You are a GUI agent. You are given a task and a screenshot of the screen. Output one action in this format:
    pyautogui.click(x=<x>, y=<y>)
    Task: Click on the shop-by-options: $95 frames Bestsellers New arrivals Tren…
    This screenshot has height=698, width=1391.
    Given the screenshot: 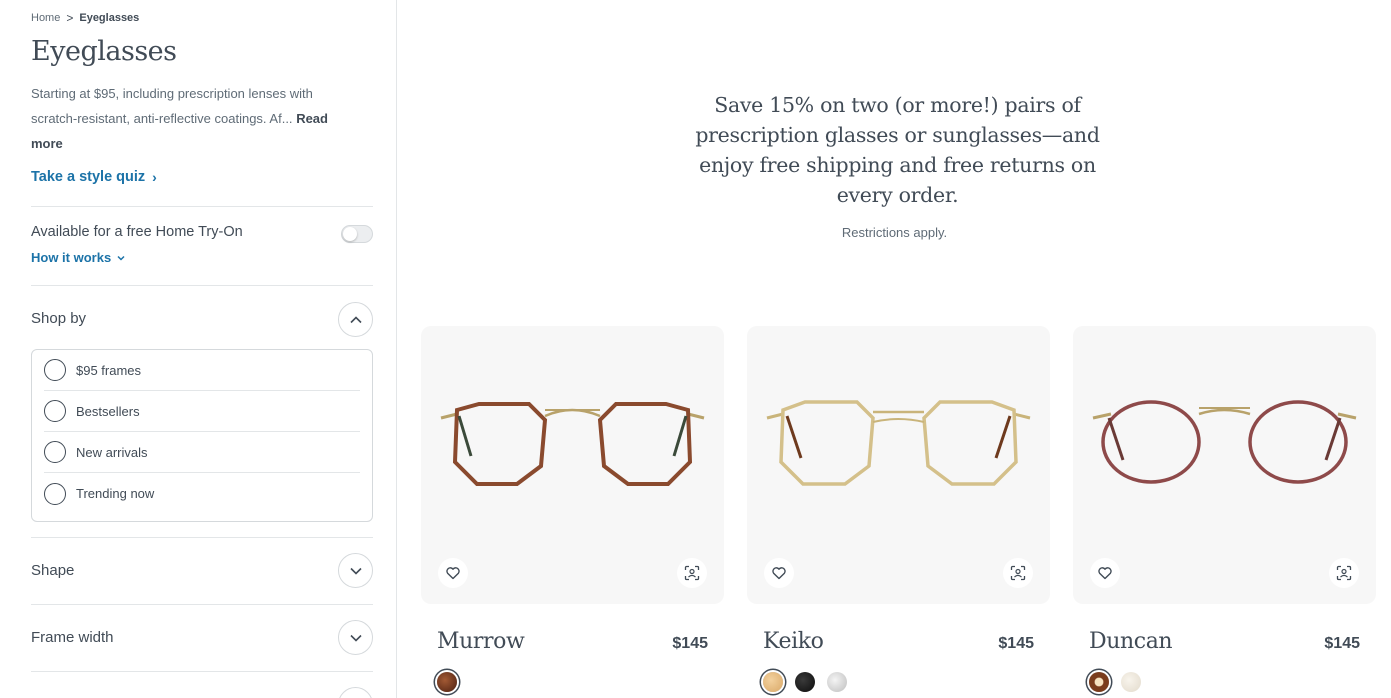 What is the action you would take?
    pyautogui.click(x=202, y=435)
    